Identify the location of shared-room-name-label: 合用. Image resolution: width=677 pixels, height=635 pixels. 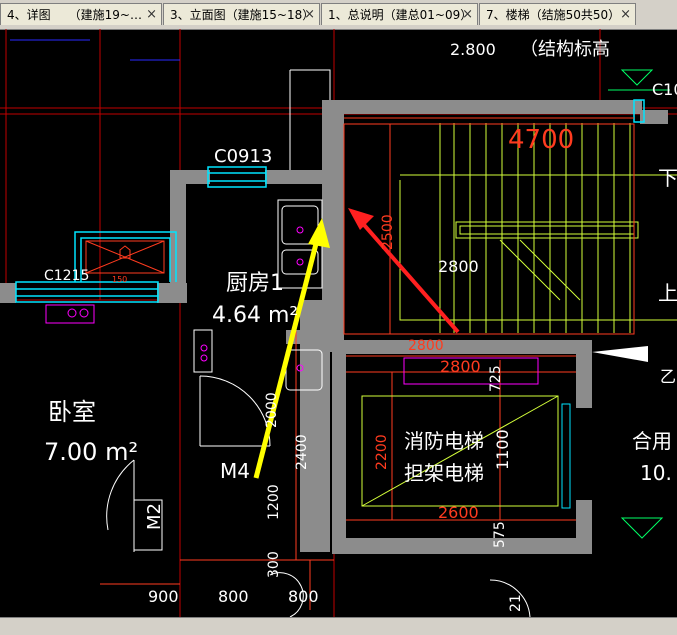
(652, 441).